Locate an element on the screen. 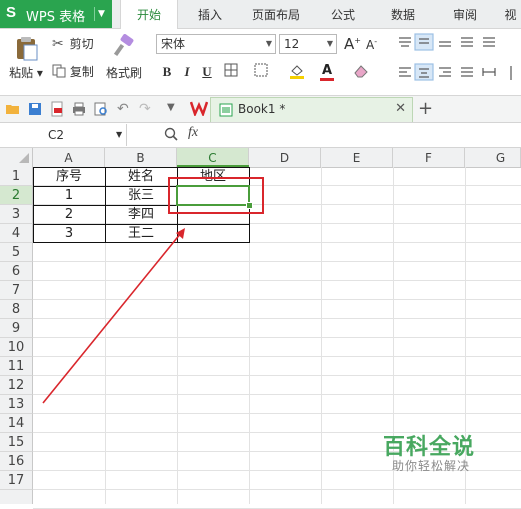 The width and height of the screenshot is (521, 509). row-header-11: 11 is located at coordinates (16, 366).